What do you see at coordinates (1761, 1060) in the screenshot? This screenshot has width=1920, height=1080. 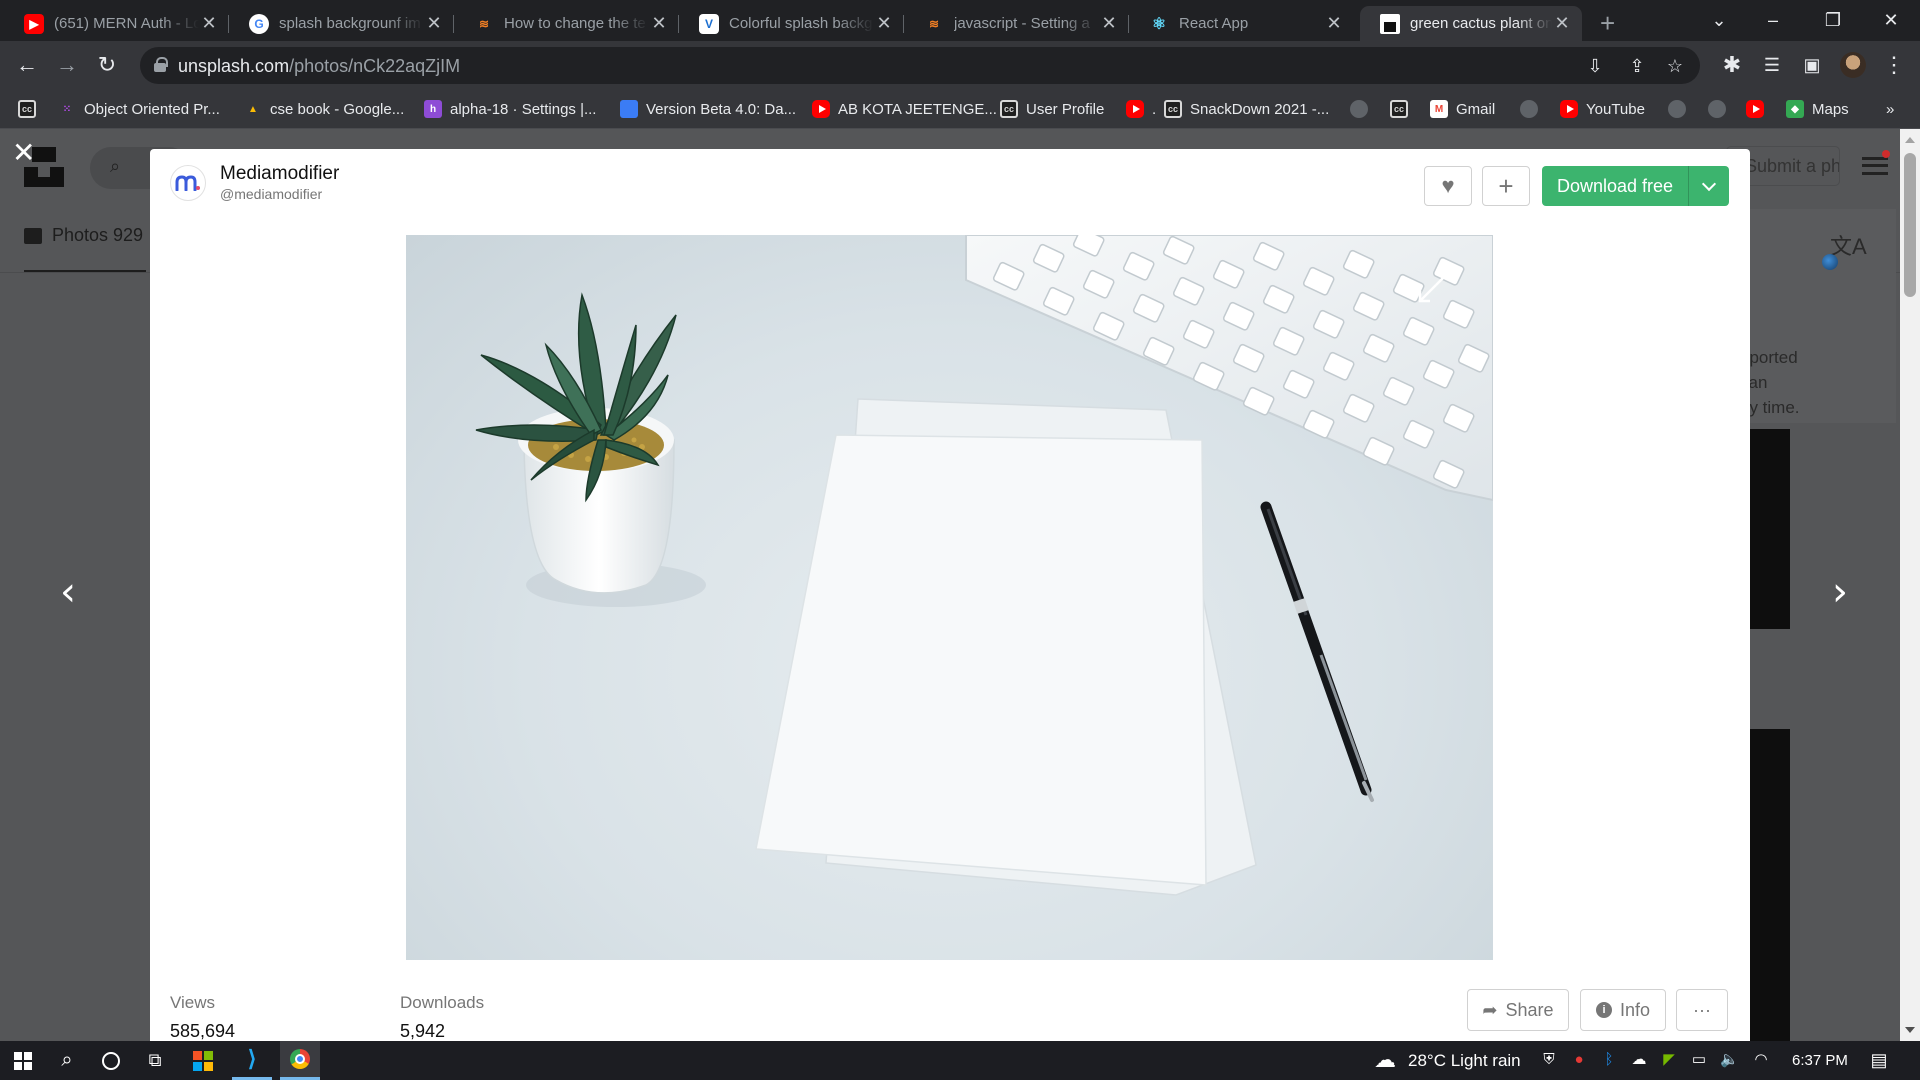 I see `wifi-icon: ◠` at bounding box center [1761, 1060].